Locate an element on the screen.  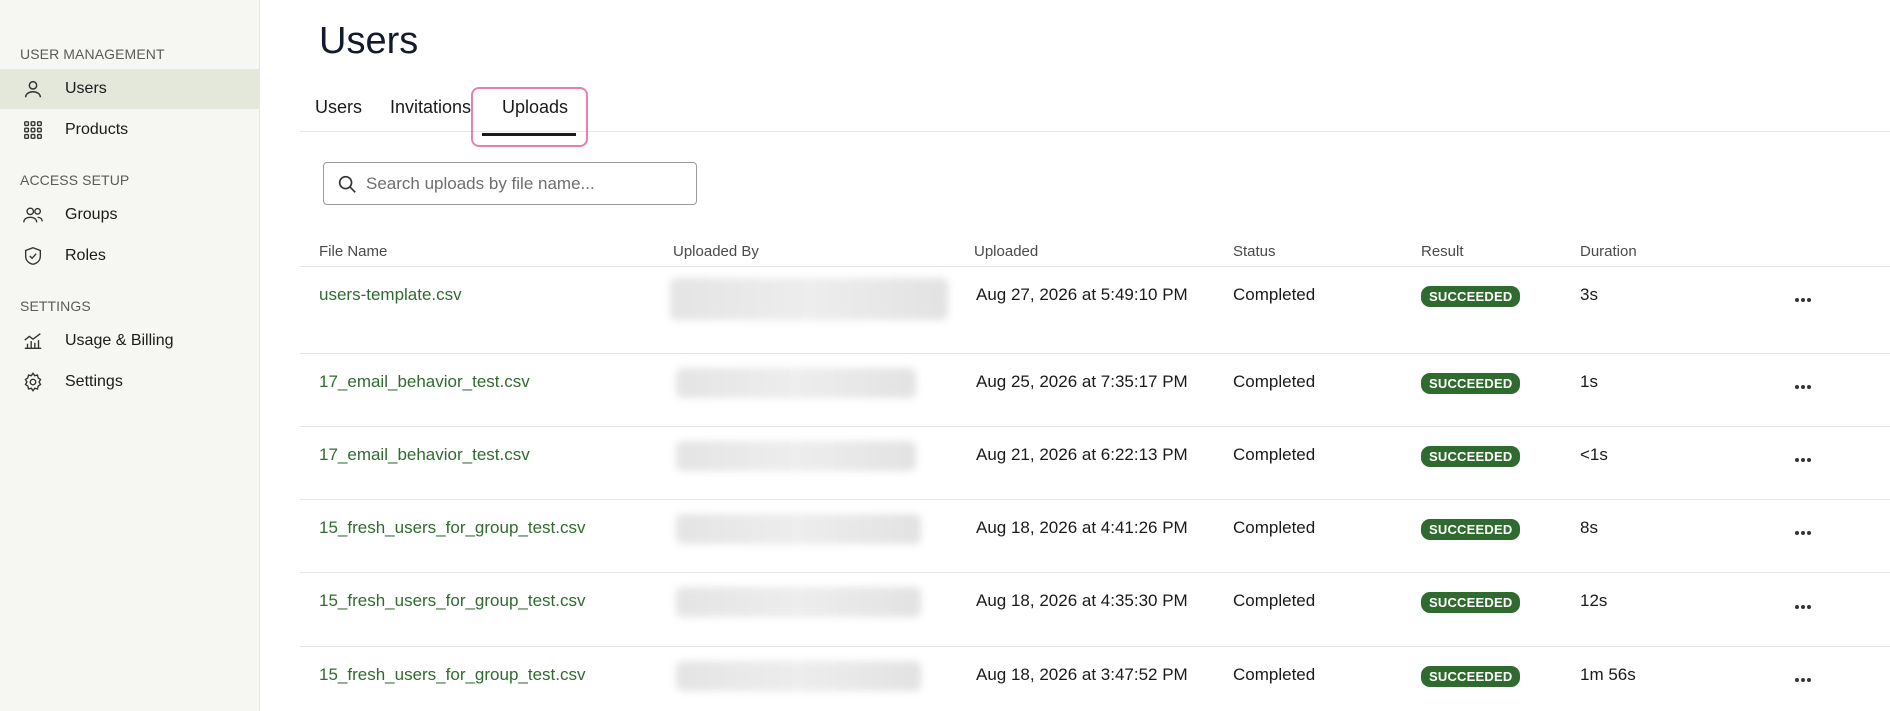
column-header-duration: Duration is located at coordinates (1608, 251).